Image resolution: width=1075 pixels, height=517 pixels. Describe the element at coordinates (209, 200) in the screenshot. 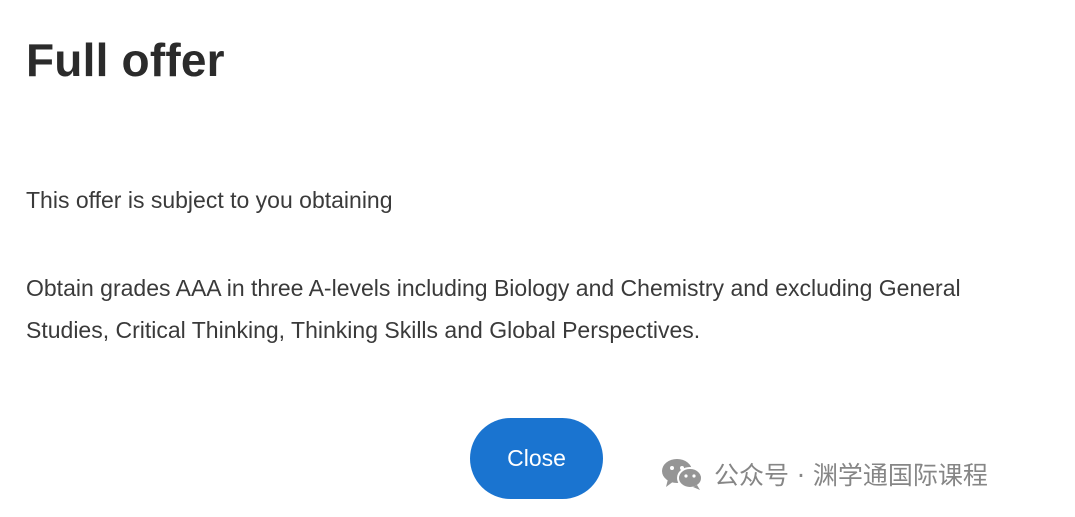

I see `offer-intro-text: This offer is subject to you obtaining` at that location.